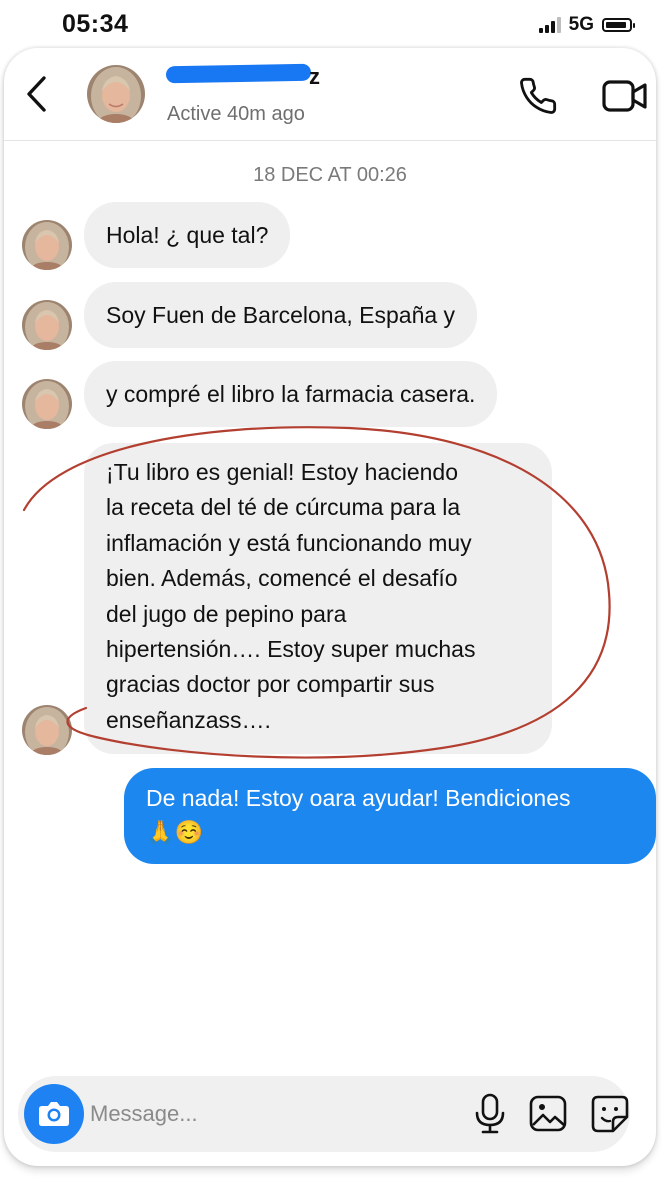  Describe the element at coordinates (188, 719) in the screenshot. I see `message-line: enseñanzass….` at that location.